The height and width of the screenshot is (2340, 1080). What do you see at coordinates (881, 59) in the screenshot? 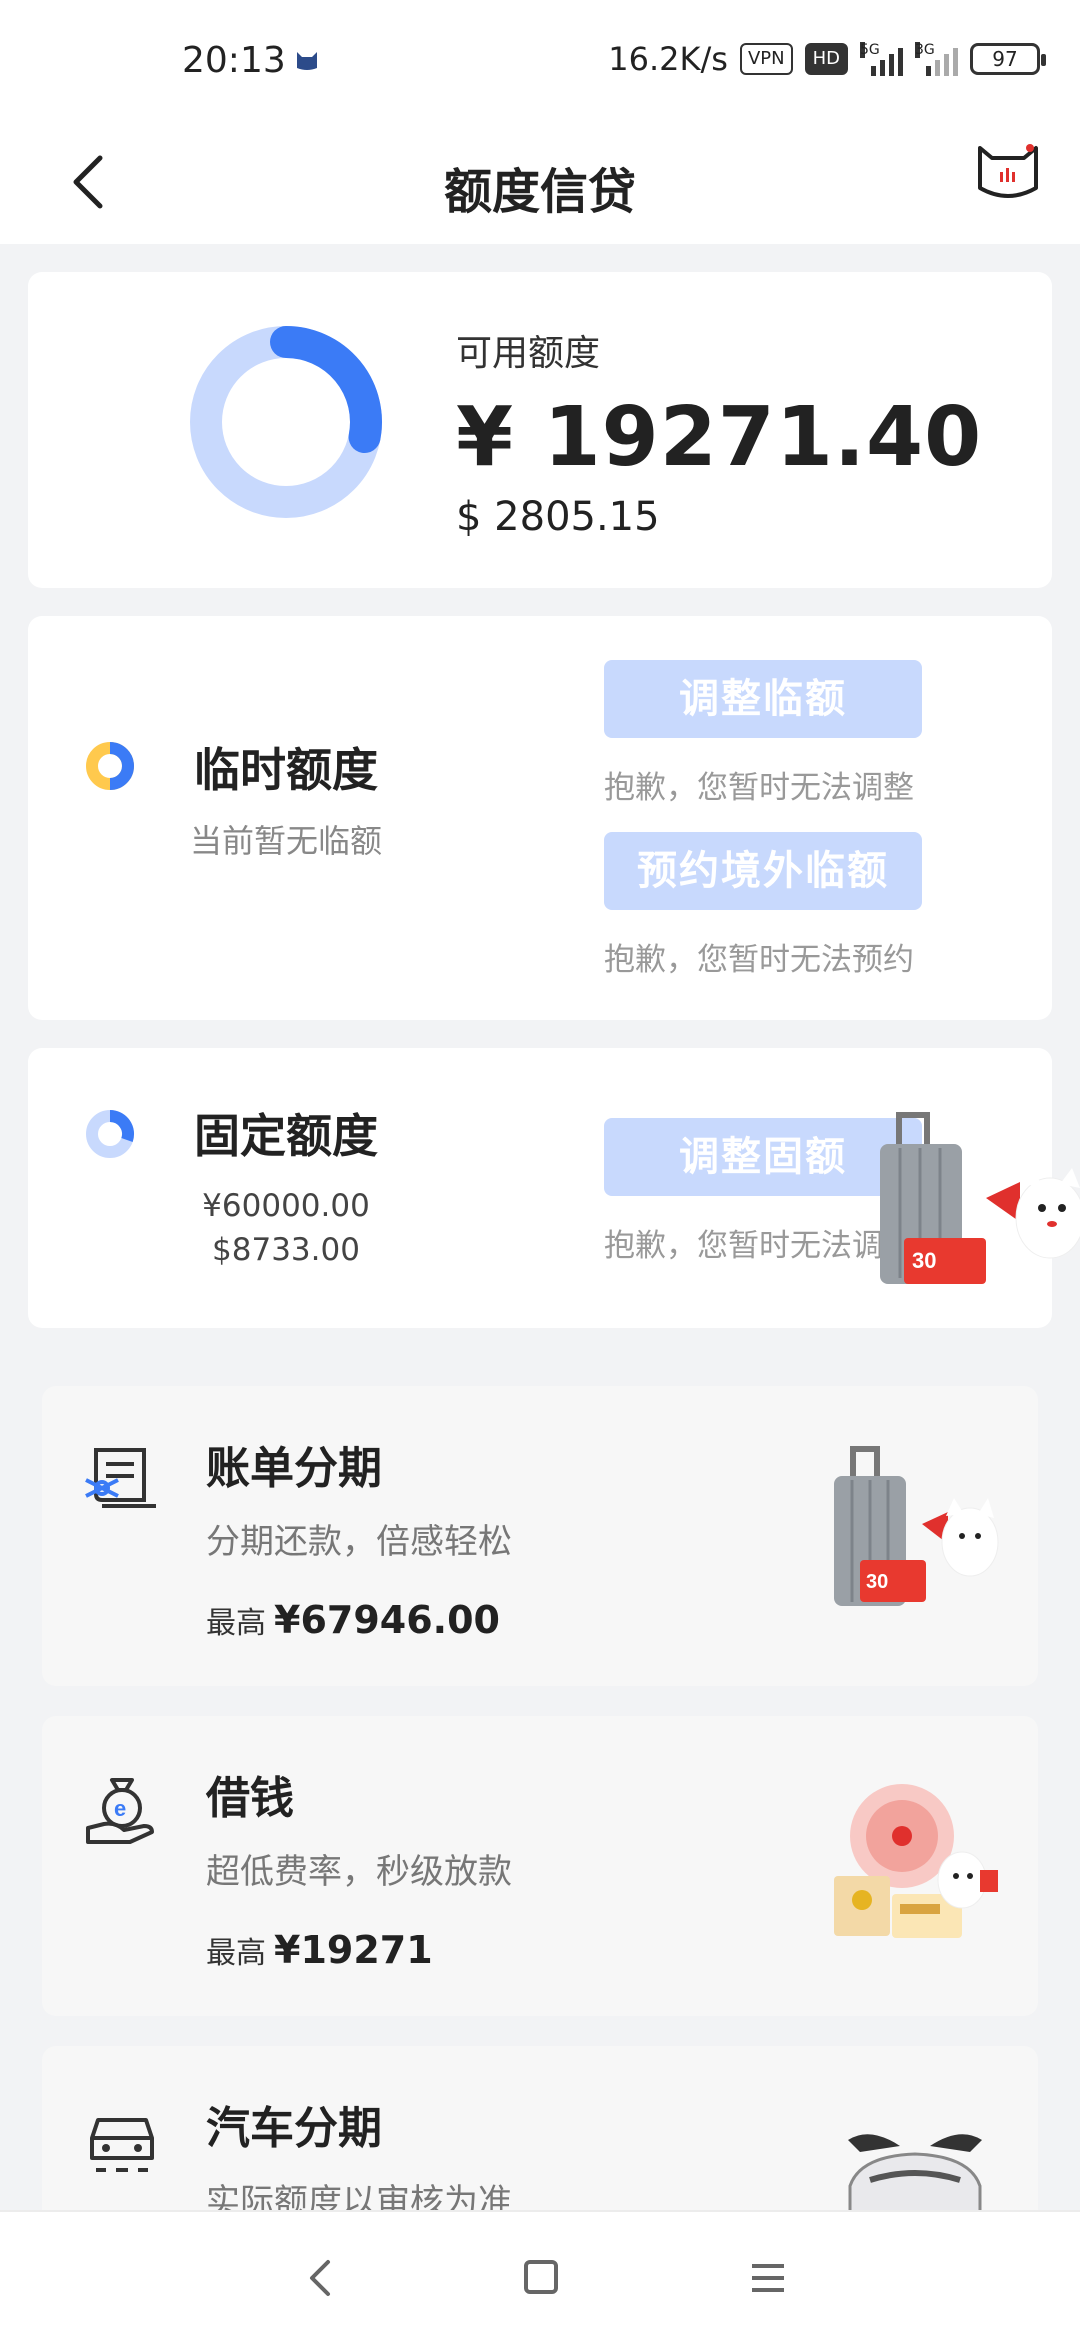
I see `signal-5g-icon: 5G` at bounding box center [881, 59].